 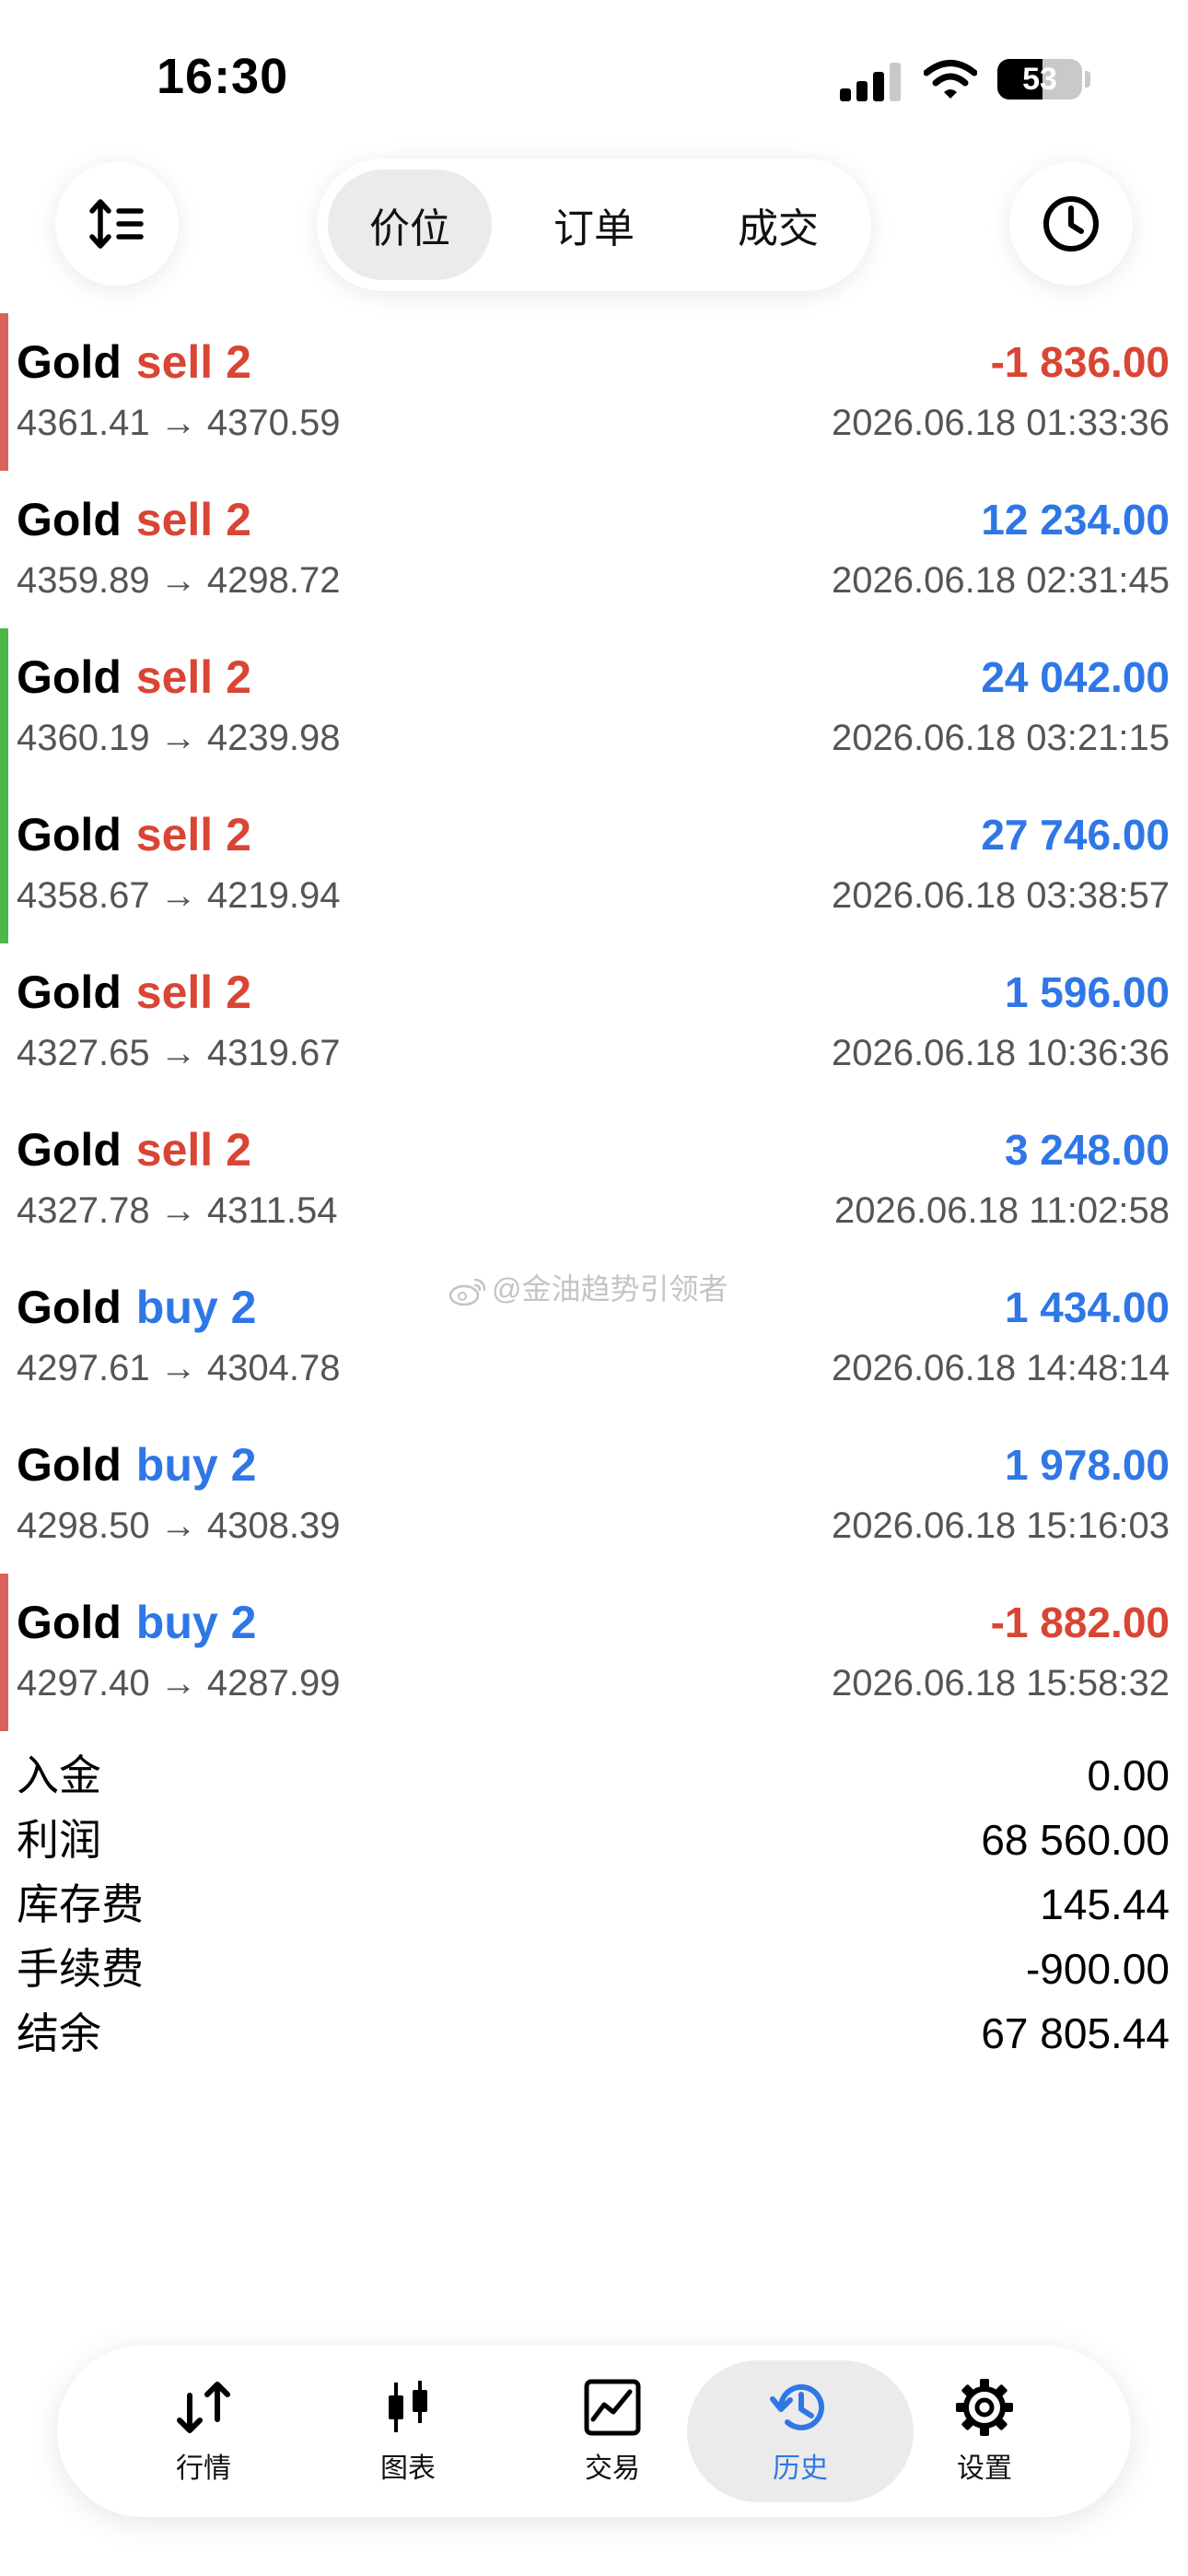 I want to click on deal-prices: 4297.61 → 4304.78, so click(x=178, y=1368).